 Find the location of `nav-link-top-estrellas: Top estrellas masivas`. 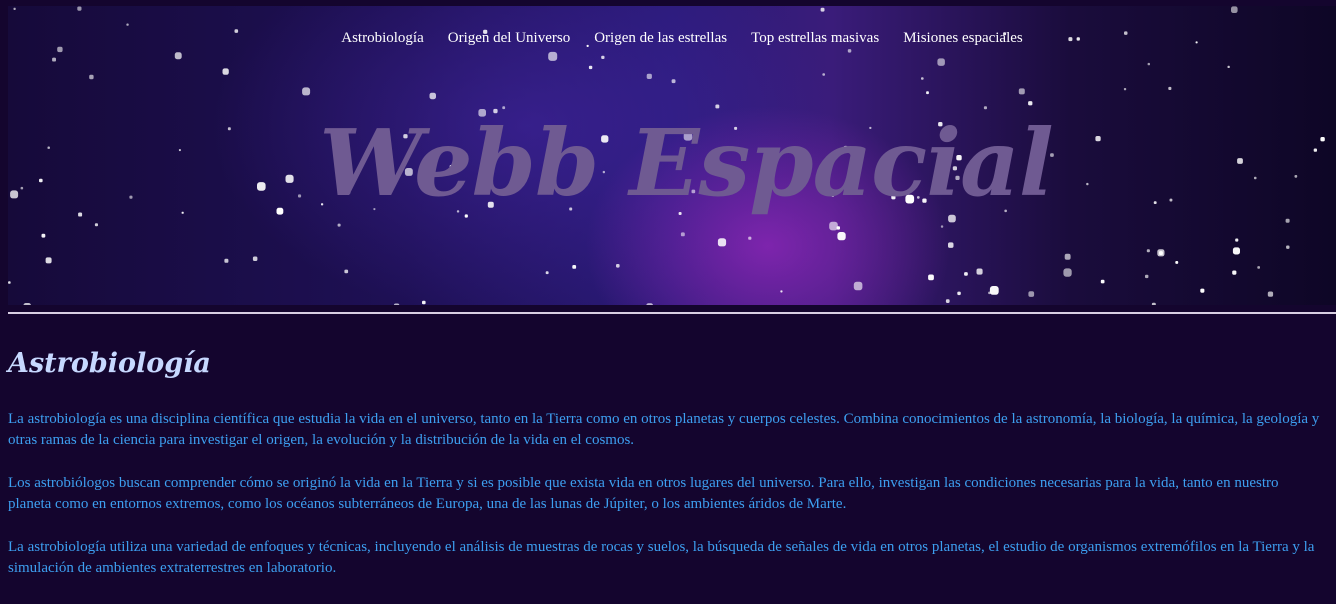

nav-link-top-estrellas: Top estrellas masivas is located at coordinates (815, 38).